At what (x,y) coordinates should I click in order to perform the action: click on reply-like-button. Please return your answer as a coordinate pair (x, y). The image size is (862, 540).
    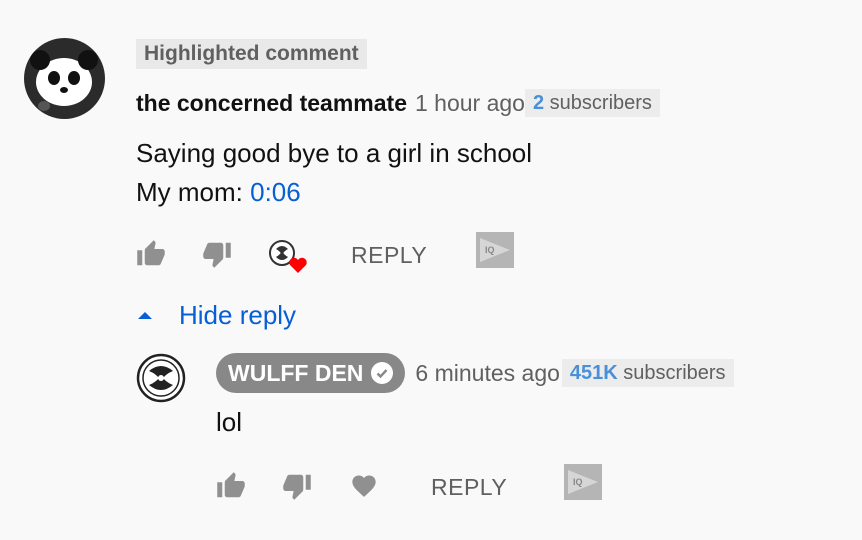
    Looking at the image, I should click on (231, 486).